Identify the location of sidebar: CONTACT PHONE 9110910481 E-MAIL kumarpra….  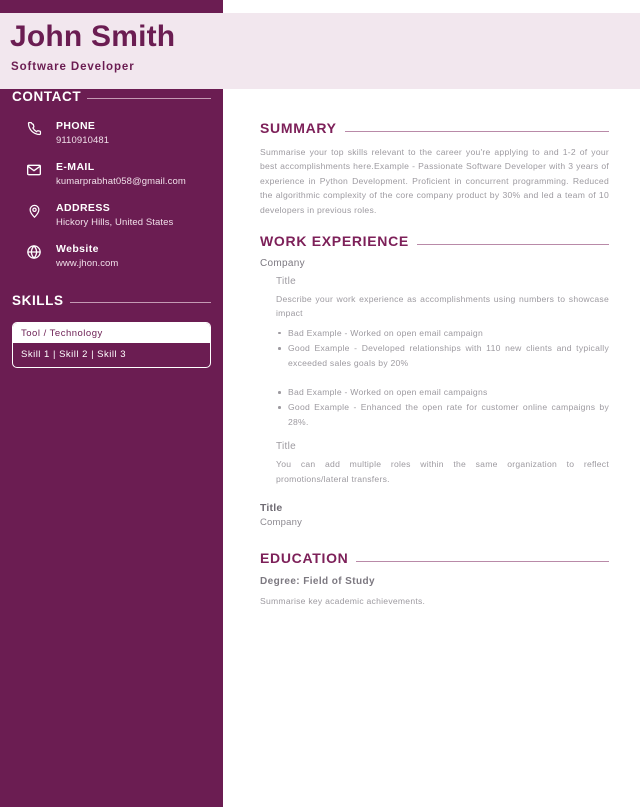
(111, 228).